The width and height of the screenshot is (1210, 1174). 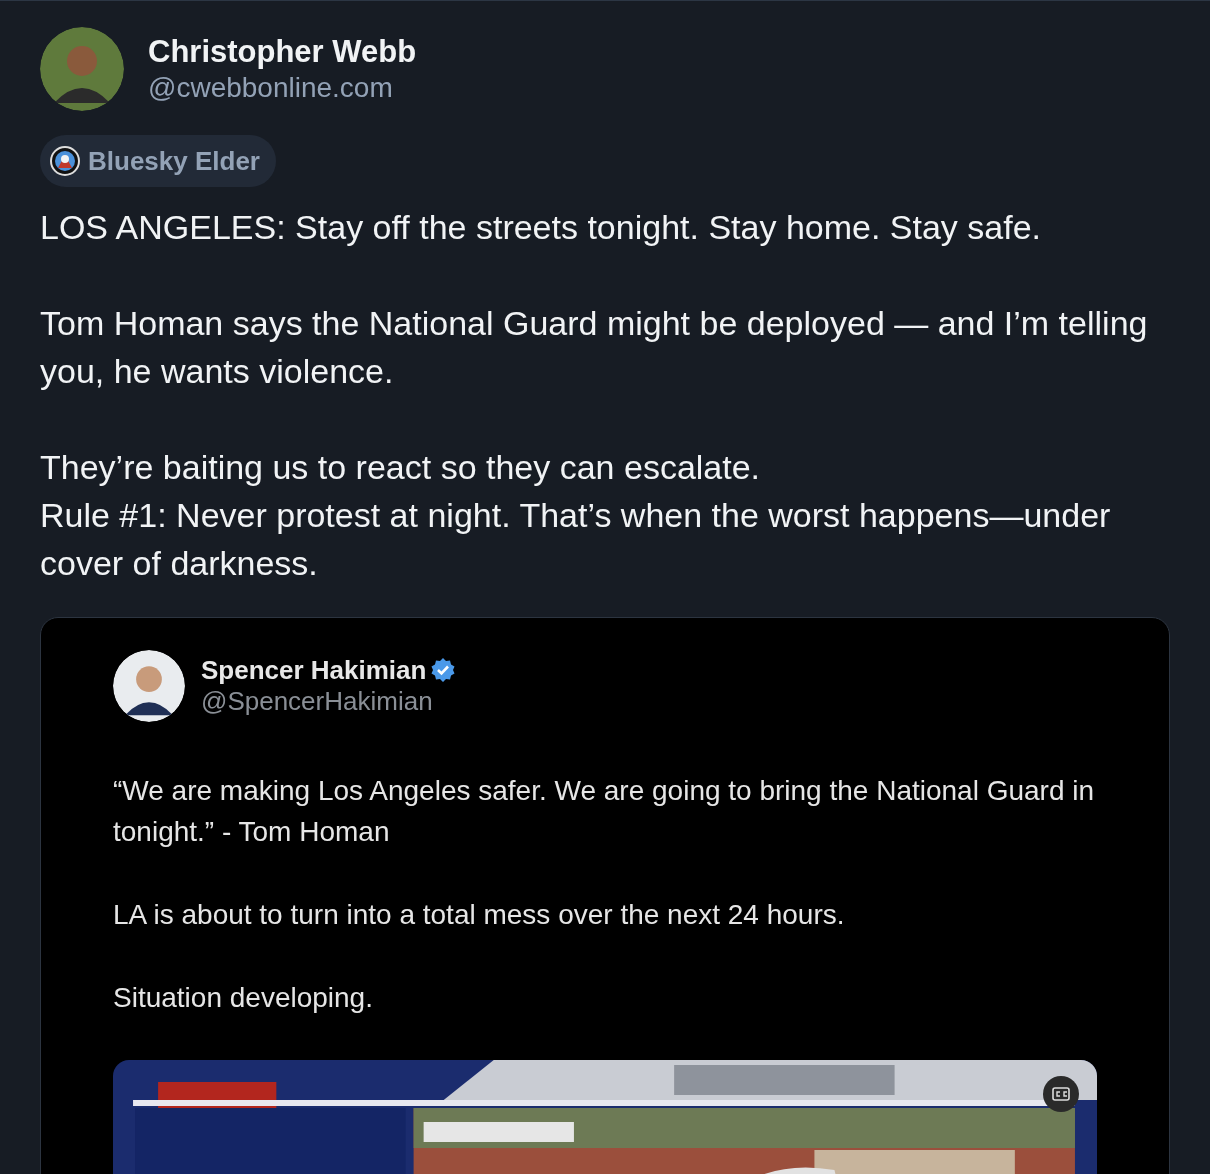 What do you see at coordinates (314, 670) in the screenshot?
I see `author-name: Spencer Hakimian` at bounding box center [314, 670].